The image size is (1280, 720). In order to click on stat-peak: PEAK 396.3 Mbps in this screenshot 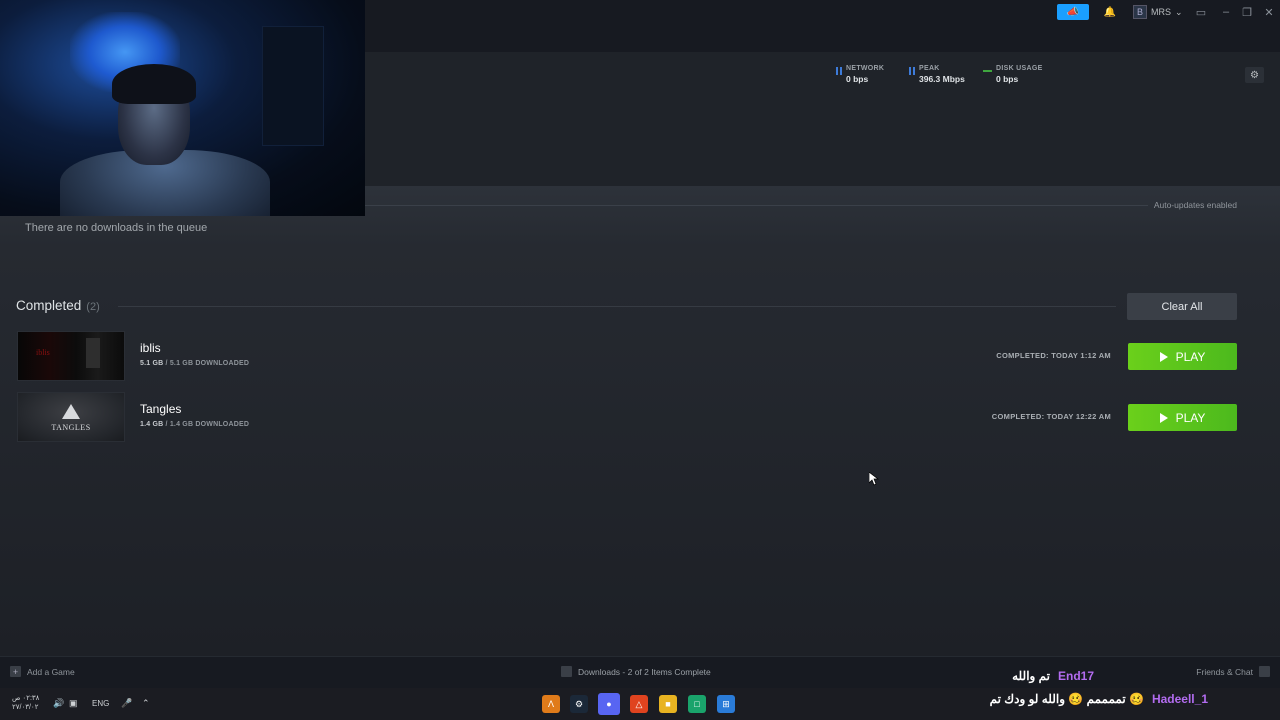, I will do `click(937, 74)`.